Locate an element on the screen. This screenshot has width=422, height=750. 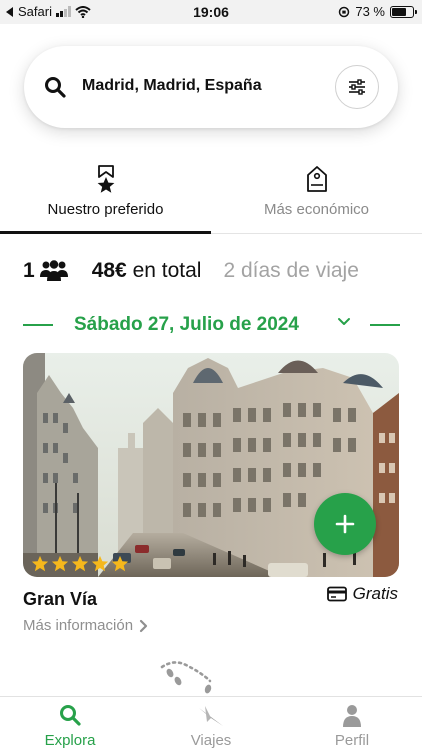
search-bar: Madrid, Madrid, España is located at coordinates (211, 87).